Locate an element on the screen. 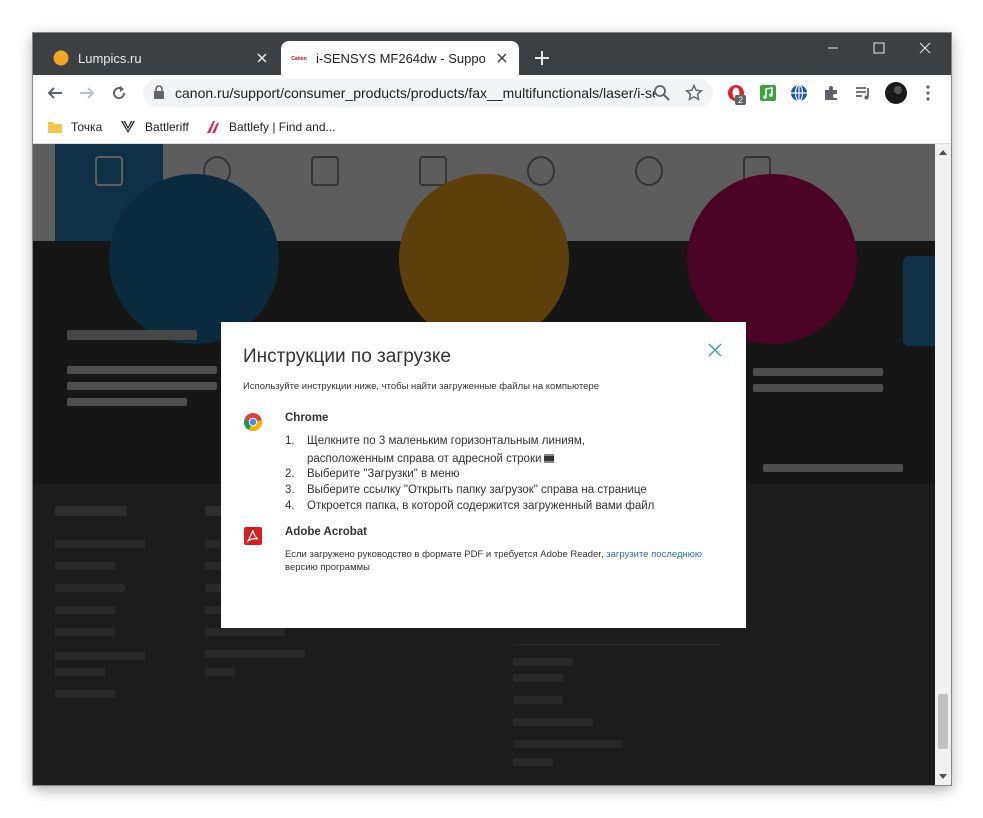 The width and height of the screenshot is (983, 818). scroll-down-arrow is located at coordinates (943, 776).